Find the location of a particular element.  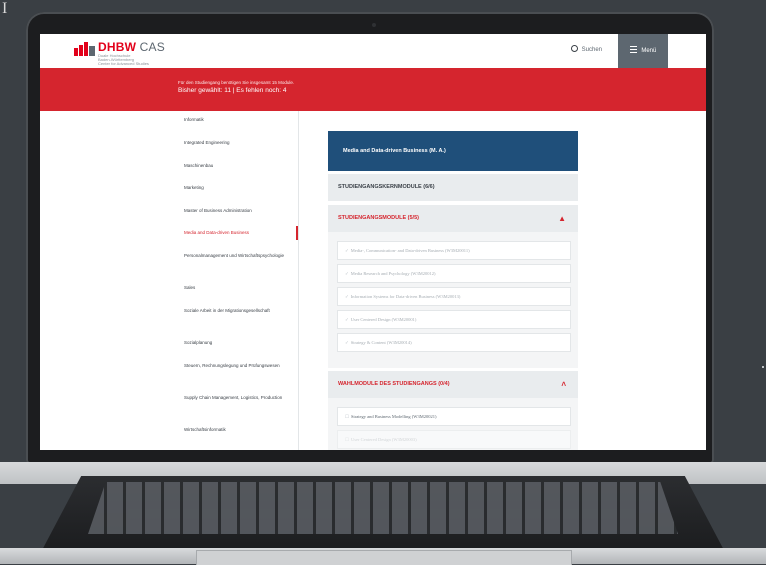

menu-label: Menü is located at coordinates (649, 51).